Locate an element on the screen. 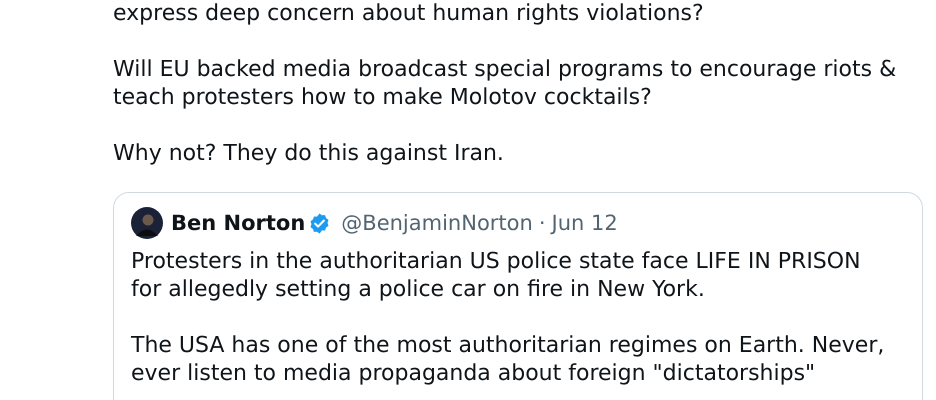 The width and height of the screenshot is (936, 400). tweet-text: express deep concern about human rights violations? is located at coordinates (409, 14).